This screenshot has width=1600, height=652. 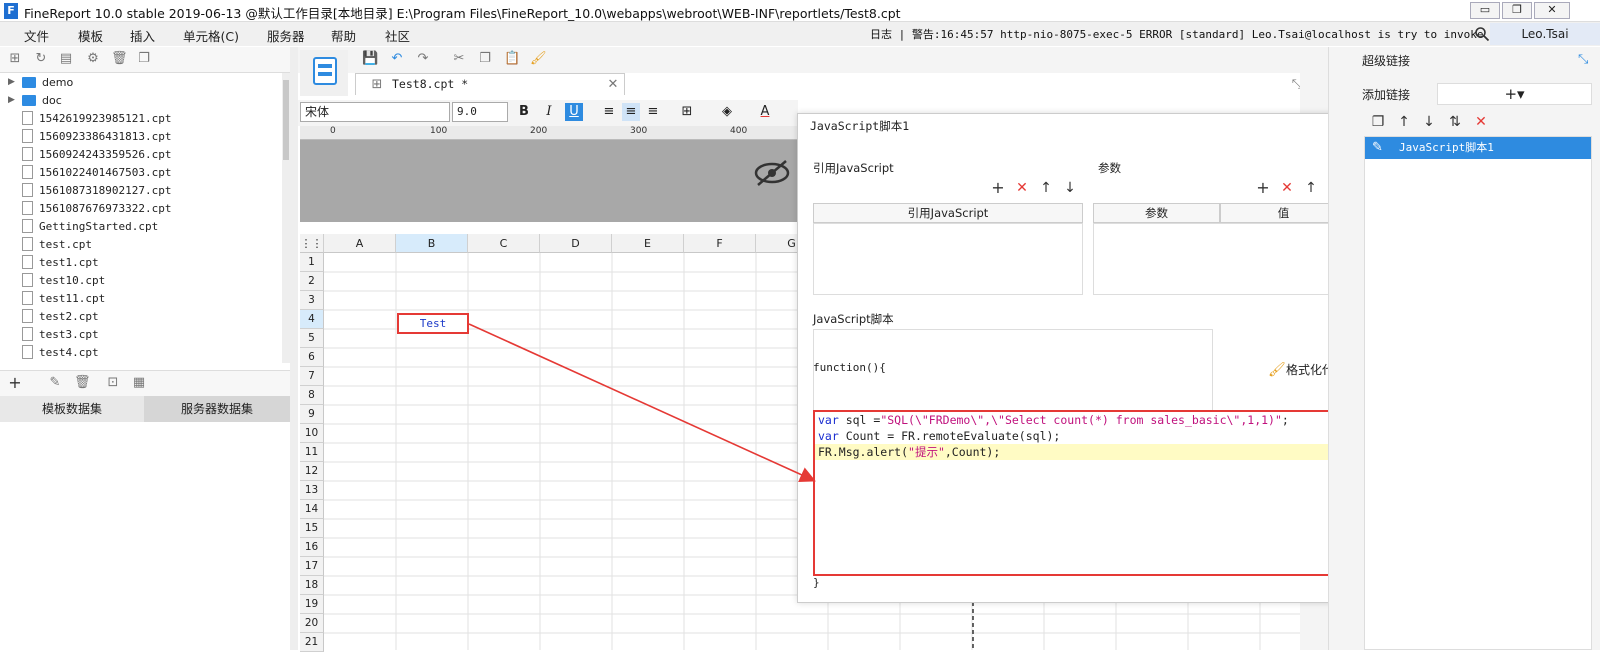 I want to click on menu-insert: 插入, so click(x=142, y=35).